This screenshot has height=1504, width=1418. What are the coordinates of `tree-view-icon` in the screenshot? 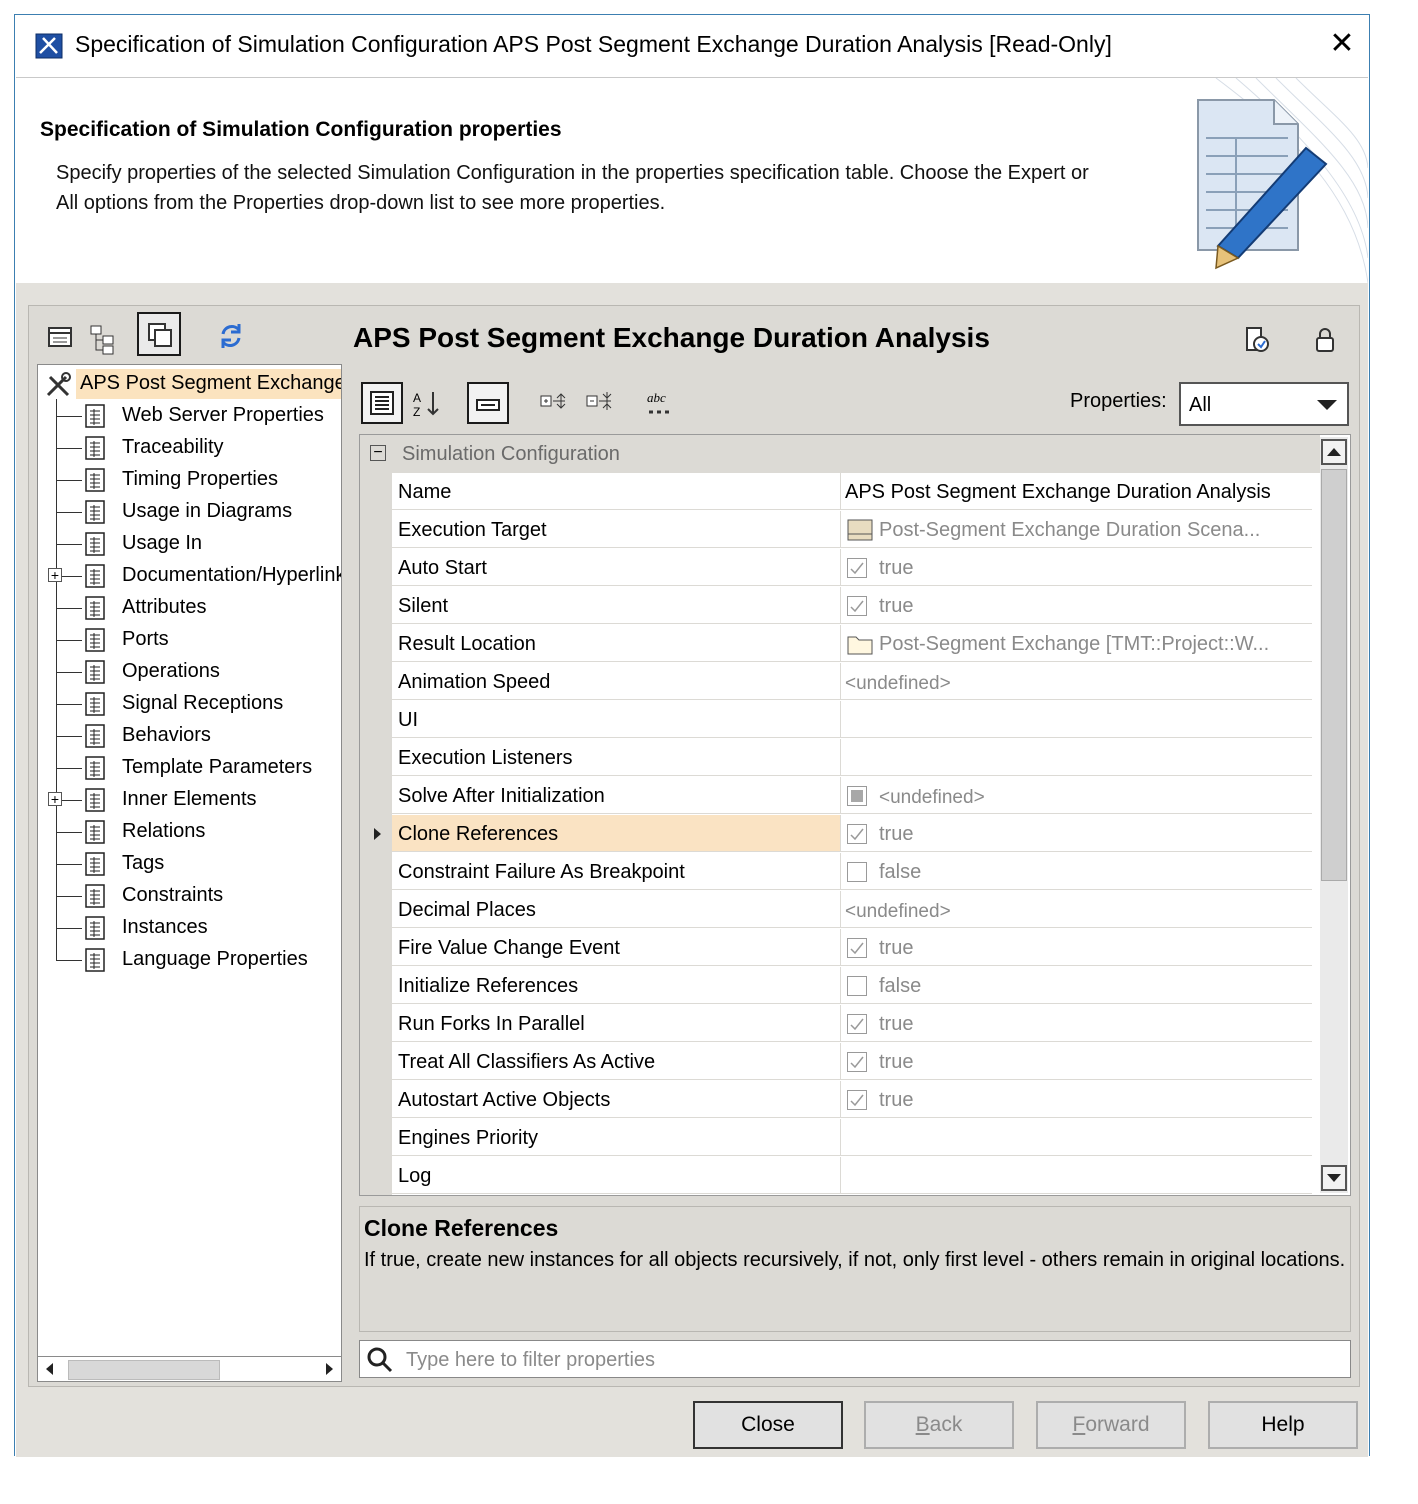 It's located at (103, 338).